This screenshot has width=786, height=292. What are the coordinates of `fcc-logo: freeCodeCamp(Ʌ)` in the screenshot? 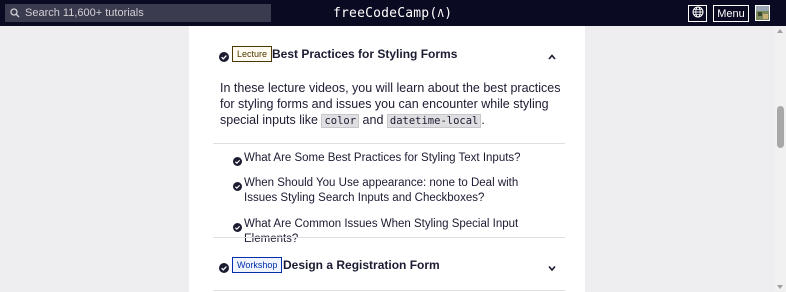 It's located at (392, 13).